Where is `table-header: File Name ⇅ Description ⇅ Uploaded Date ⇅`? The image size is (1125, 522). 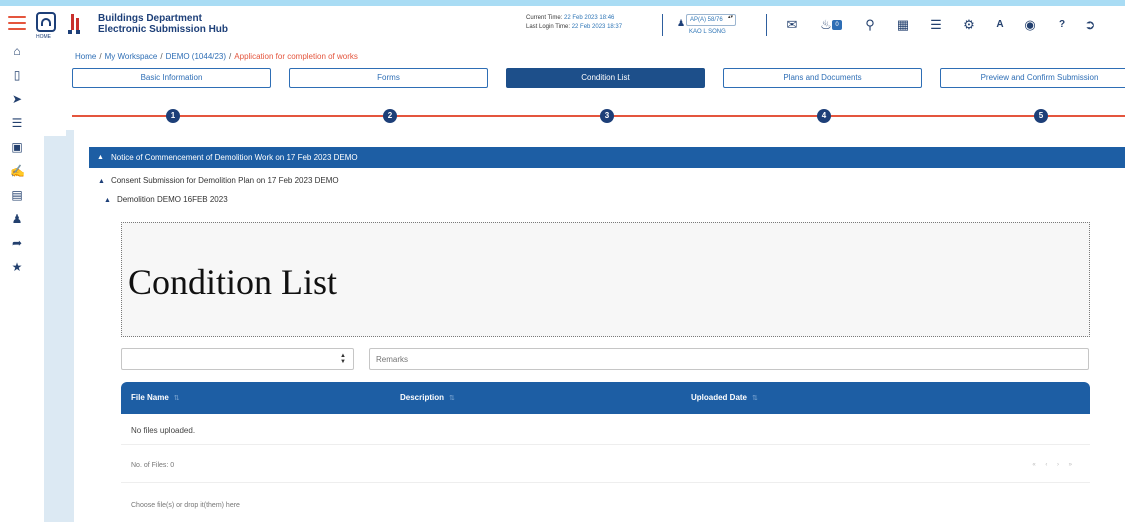
table-header: File Name ⇅ Description ⇅ Uploaded Date ⇅ is located at coordinates (605, 398).